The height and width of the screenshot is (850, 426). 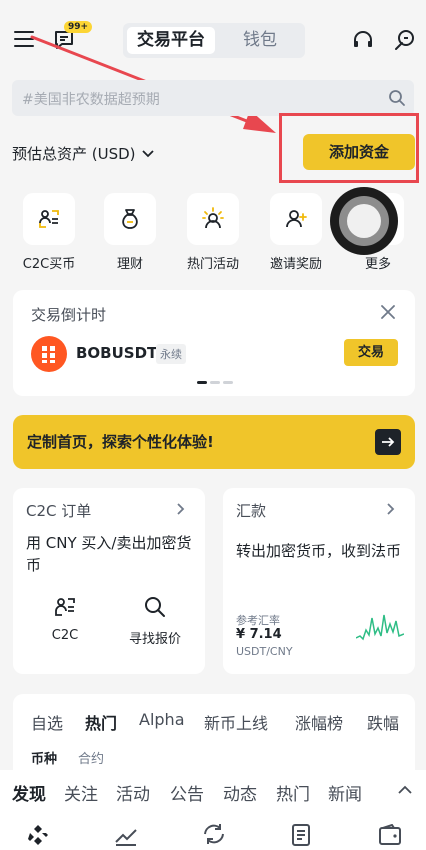 I want to click on shortcut-earn: 理财, so click(x=130, y=232).